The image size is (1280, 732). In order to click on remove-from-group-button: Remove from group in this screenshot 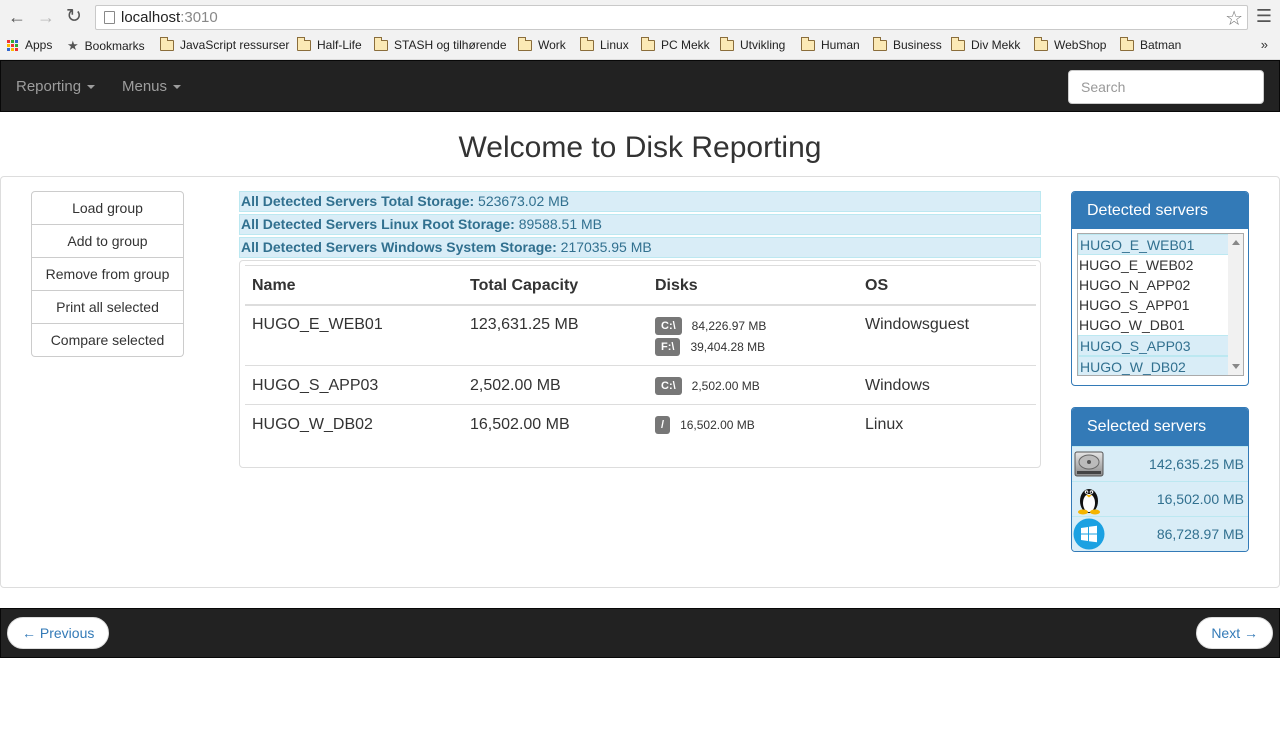, I will do `click(107, 274)`.